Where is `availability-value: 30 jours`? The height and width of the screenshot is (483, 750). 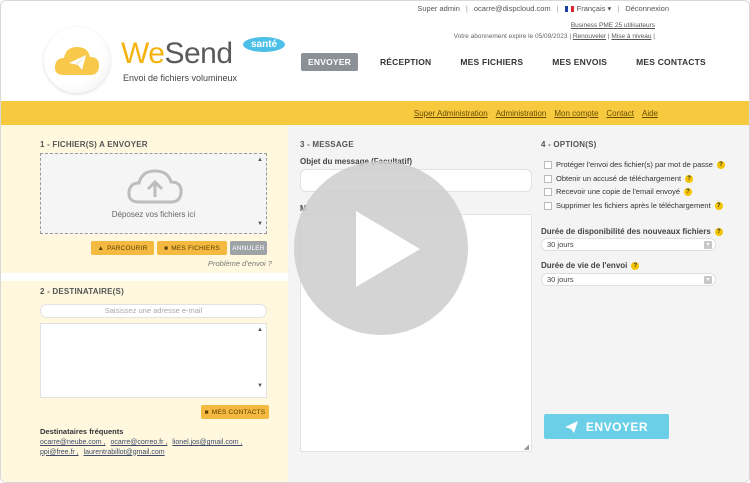
availability-value: 30 jours is located at coordinates (560, 244).